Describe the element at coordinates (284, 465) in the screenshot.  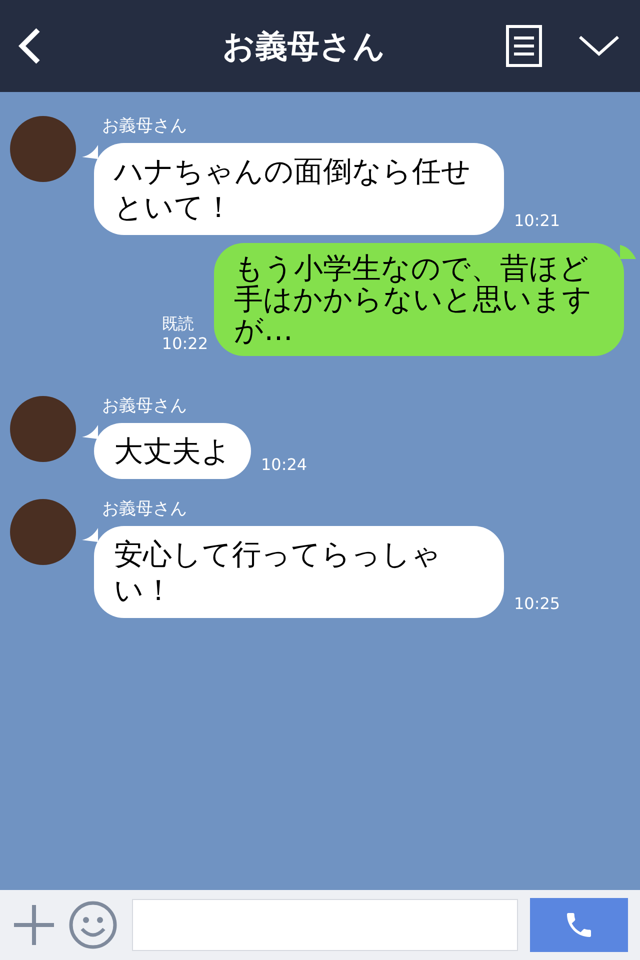
I see `message-time: 10:24` at that location.